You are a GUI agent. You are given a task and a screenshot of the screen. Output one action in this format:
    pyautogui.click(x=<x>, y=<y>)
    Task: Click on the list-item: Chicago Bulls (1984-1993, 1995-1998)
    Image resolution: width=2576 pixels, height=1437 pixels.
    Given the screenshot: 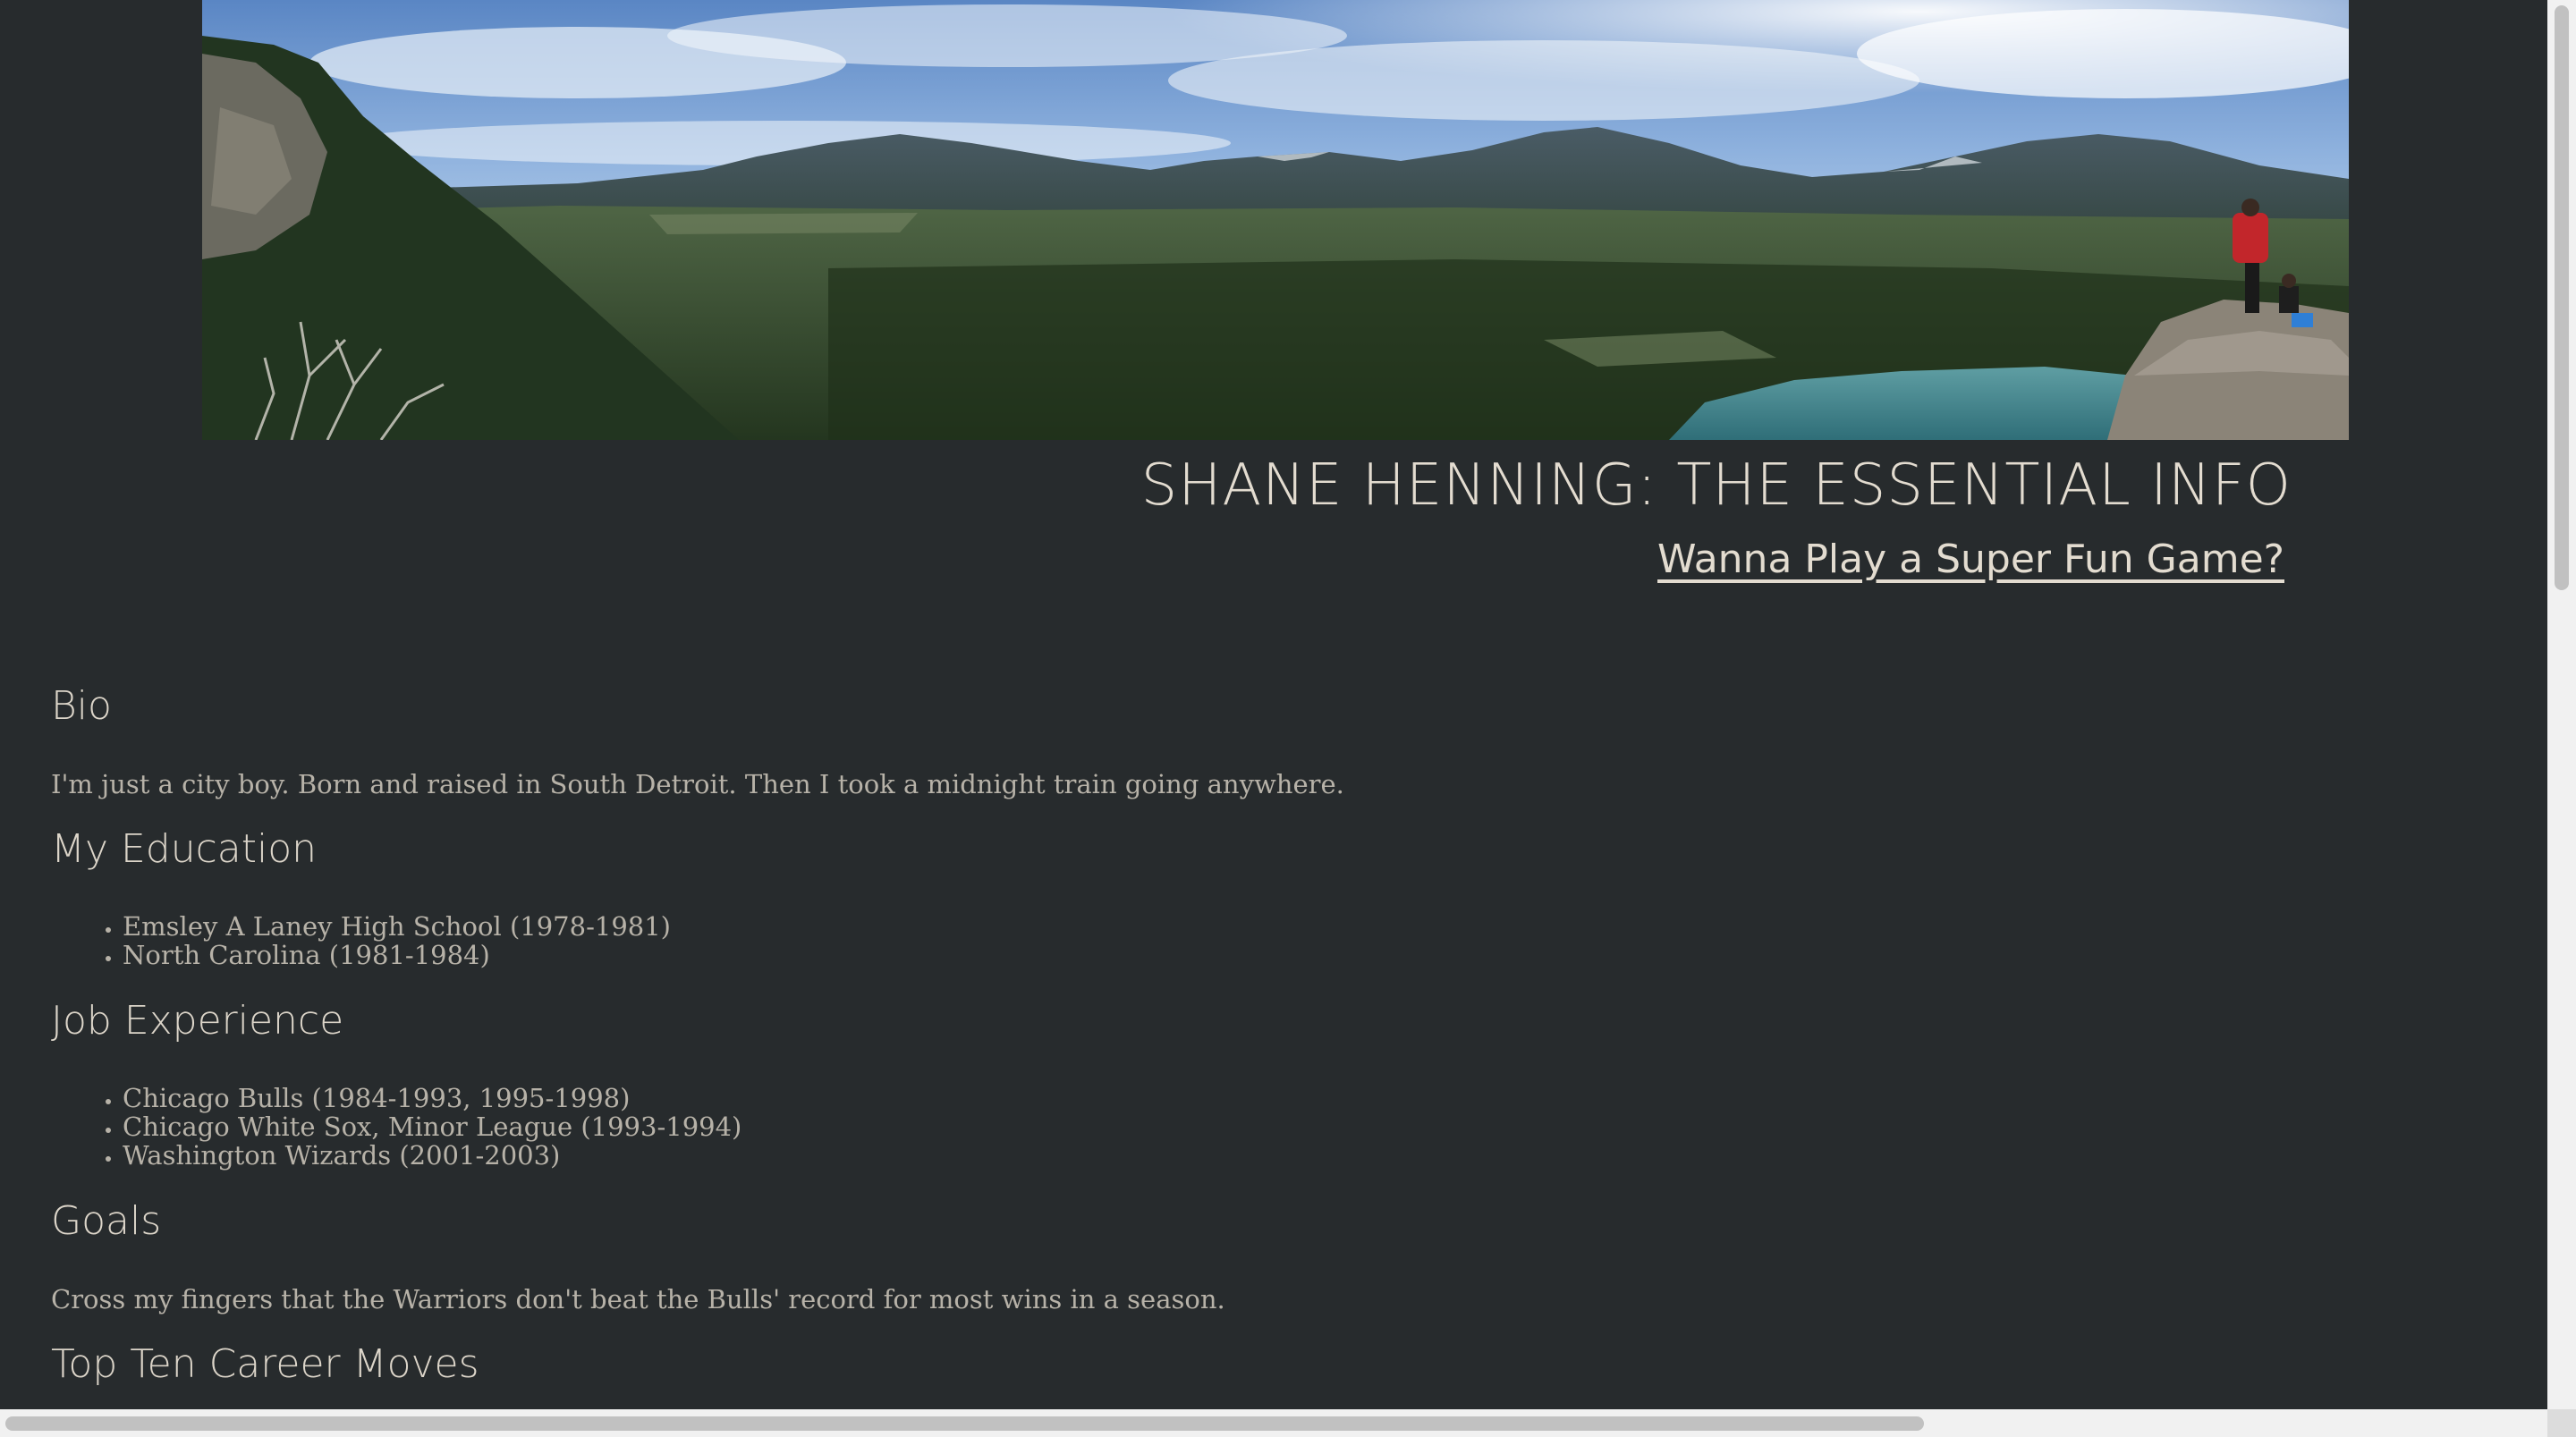 What is the action you would take?
    pyautogui.click(x=432, y=1098)
    